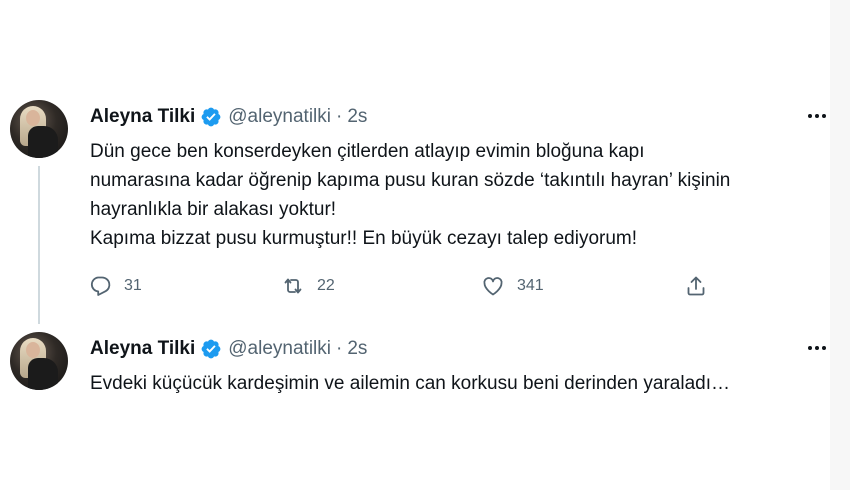 Image resolution: width=850 pixels, height=490 pixels. I want to click on share-icon, so click(696, 286).